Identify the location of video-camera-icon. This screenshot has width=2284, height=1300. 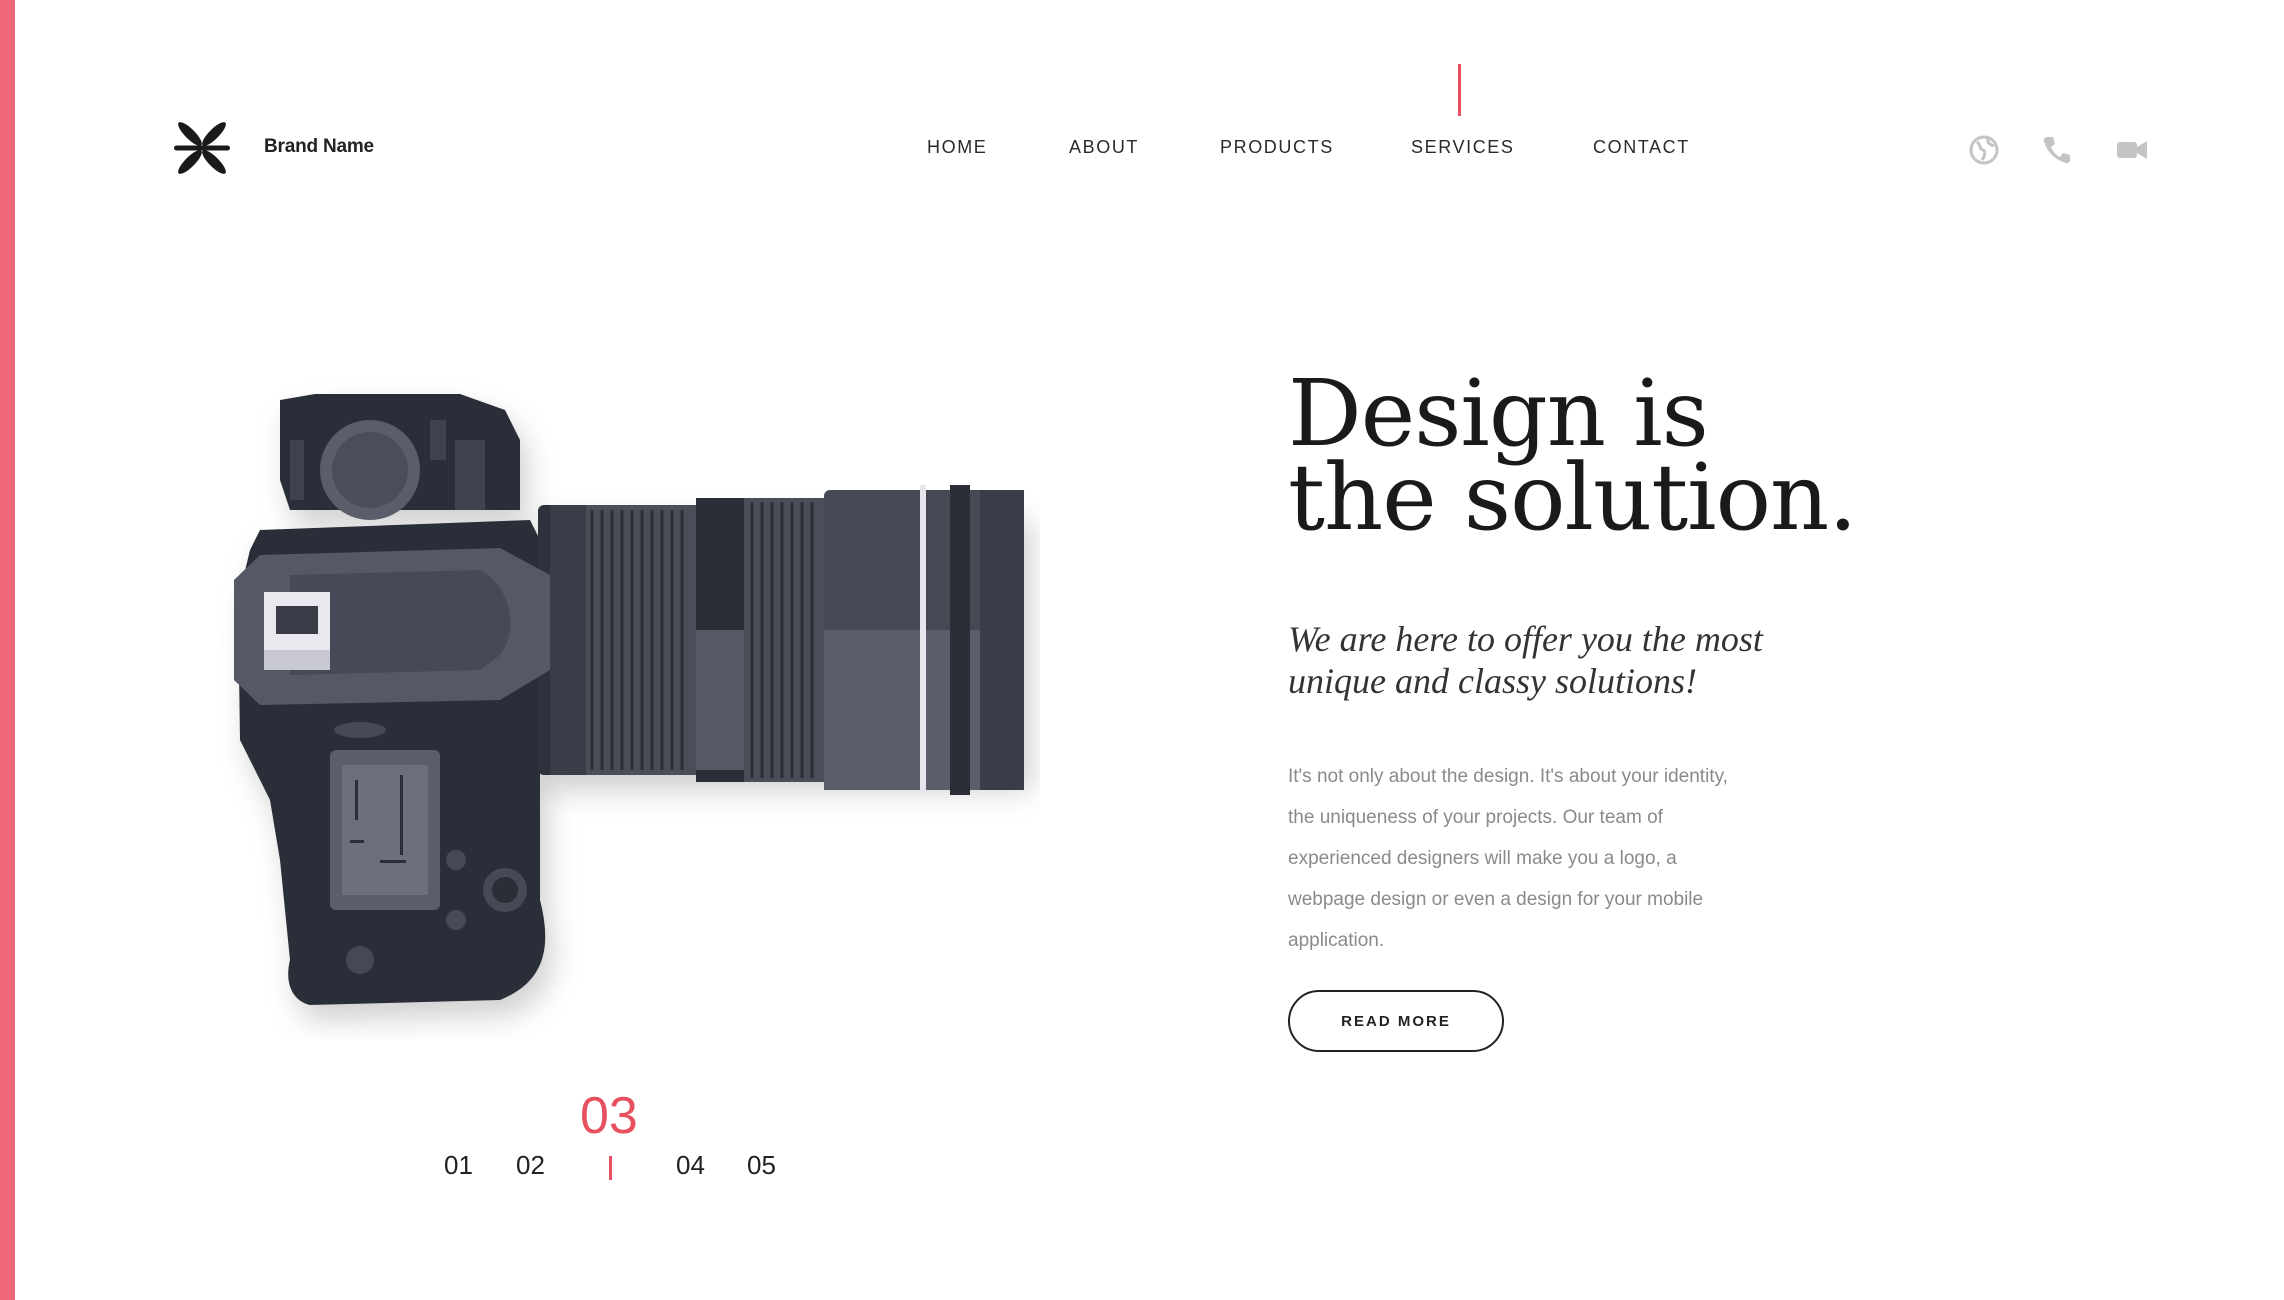
(2132, 150).